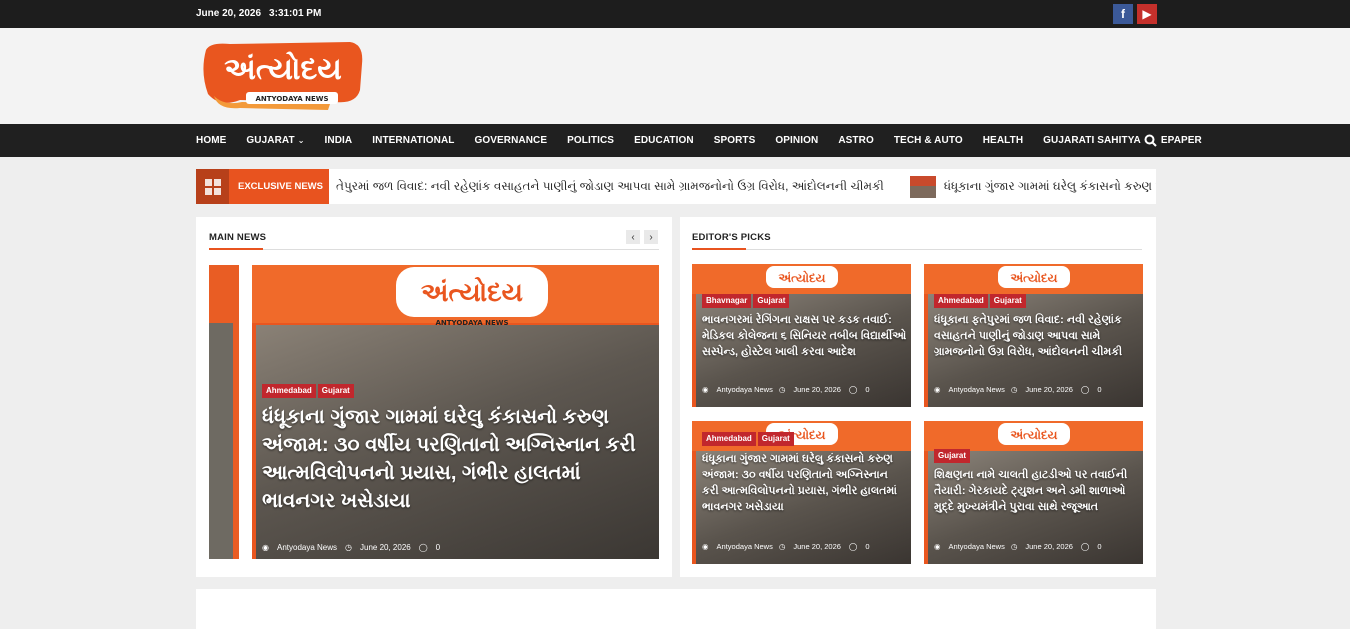 The width and height of the screenshot is (1350, 629). I want to click on category-tag: Bhavnagar, so click(727, 301).